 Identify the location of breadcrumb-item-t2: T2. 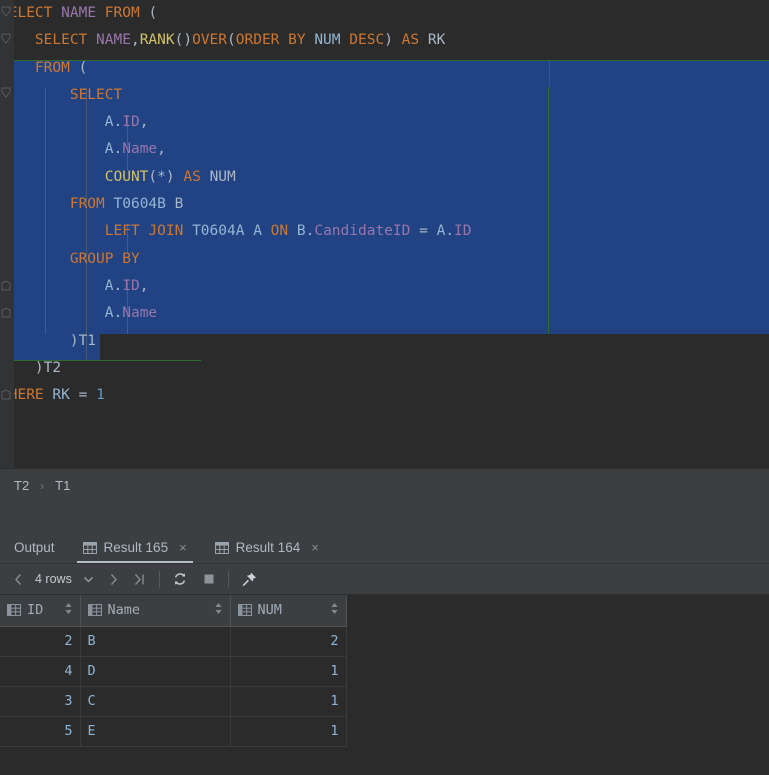
(21, 485).